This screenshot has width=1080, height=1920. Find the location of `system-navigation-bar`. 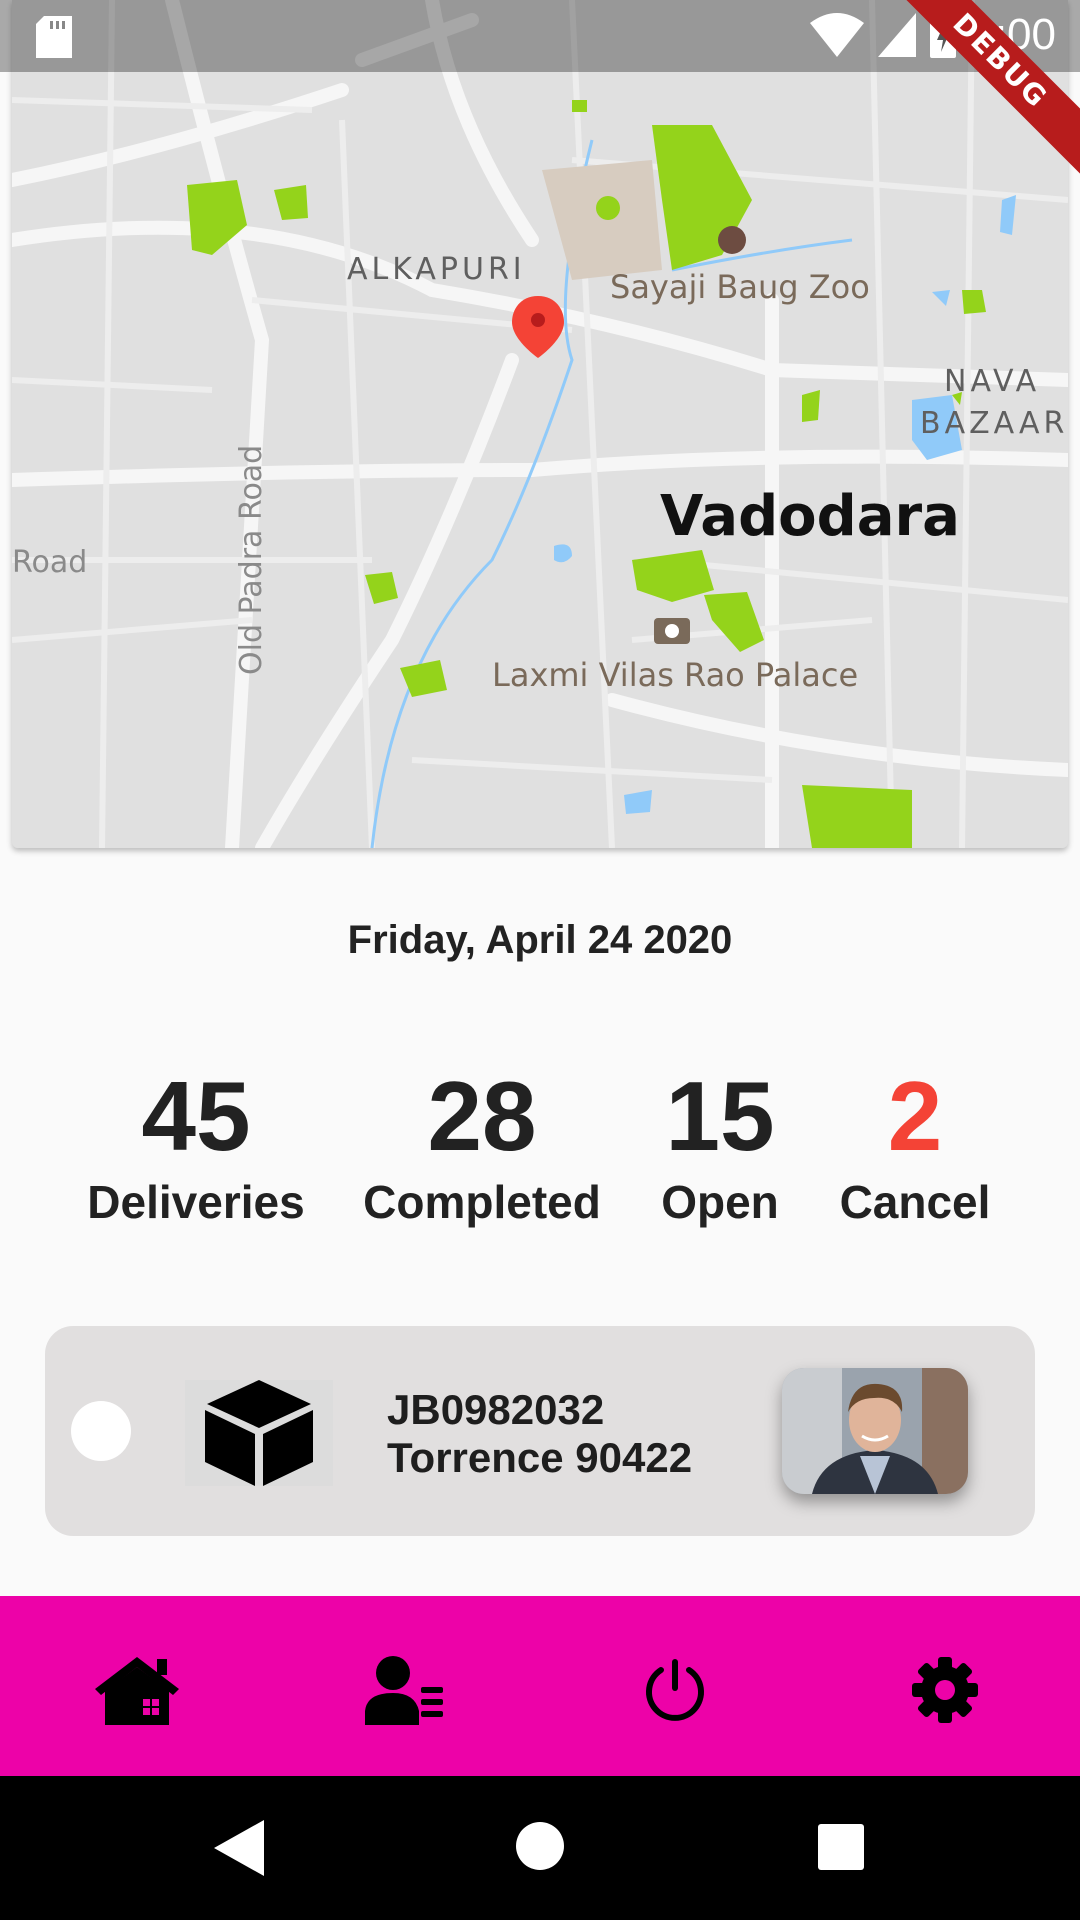

system-navigation-bar is located at coordinates (540, 1848).